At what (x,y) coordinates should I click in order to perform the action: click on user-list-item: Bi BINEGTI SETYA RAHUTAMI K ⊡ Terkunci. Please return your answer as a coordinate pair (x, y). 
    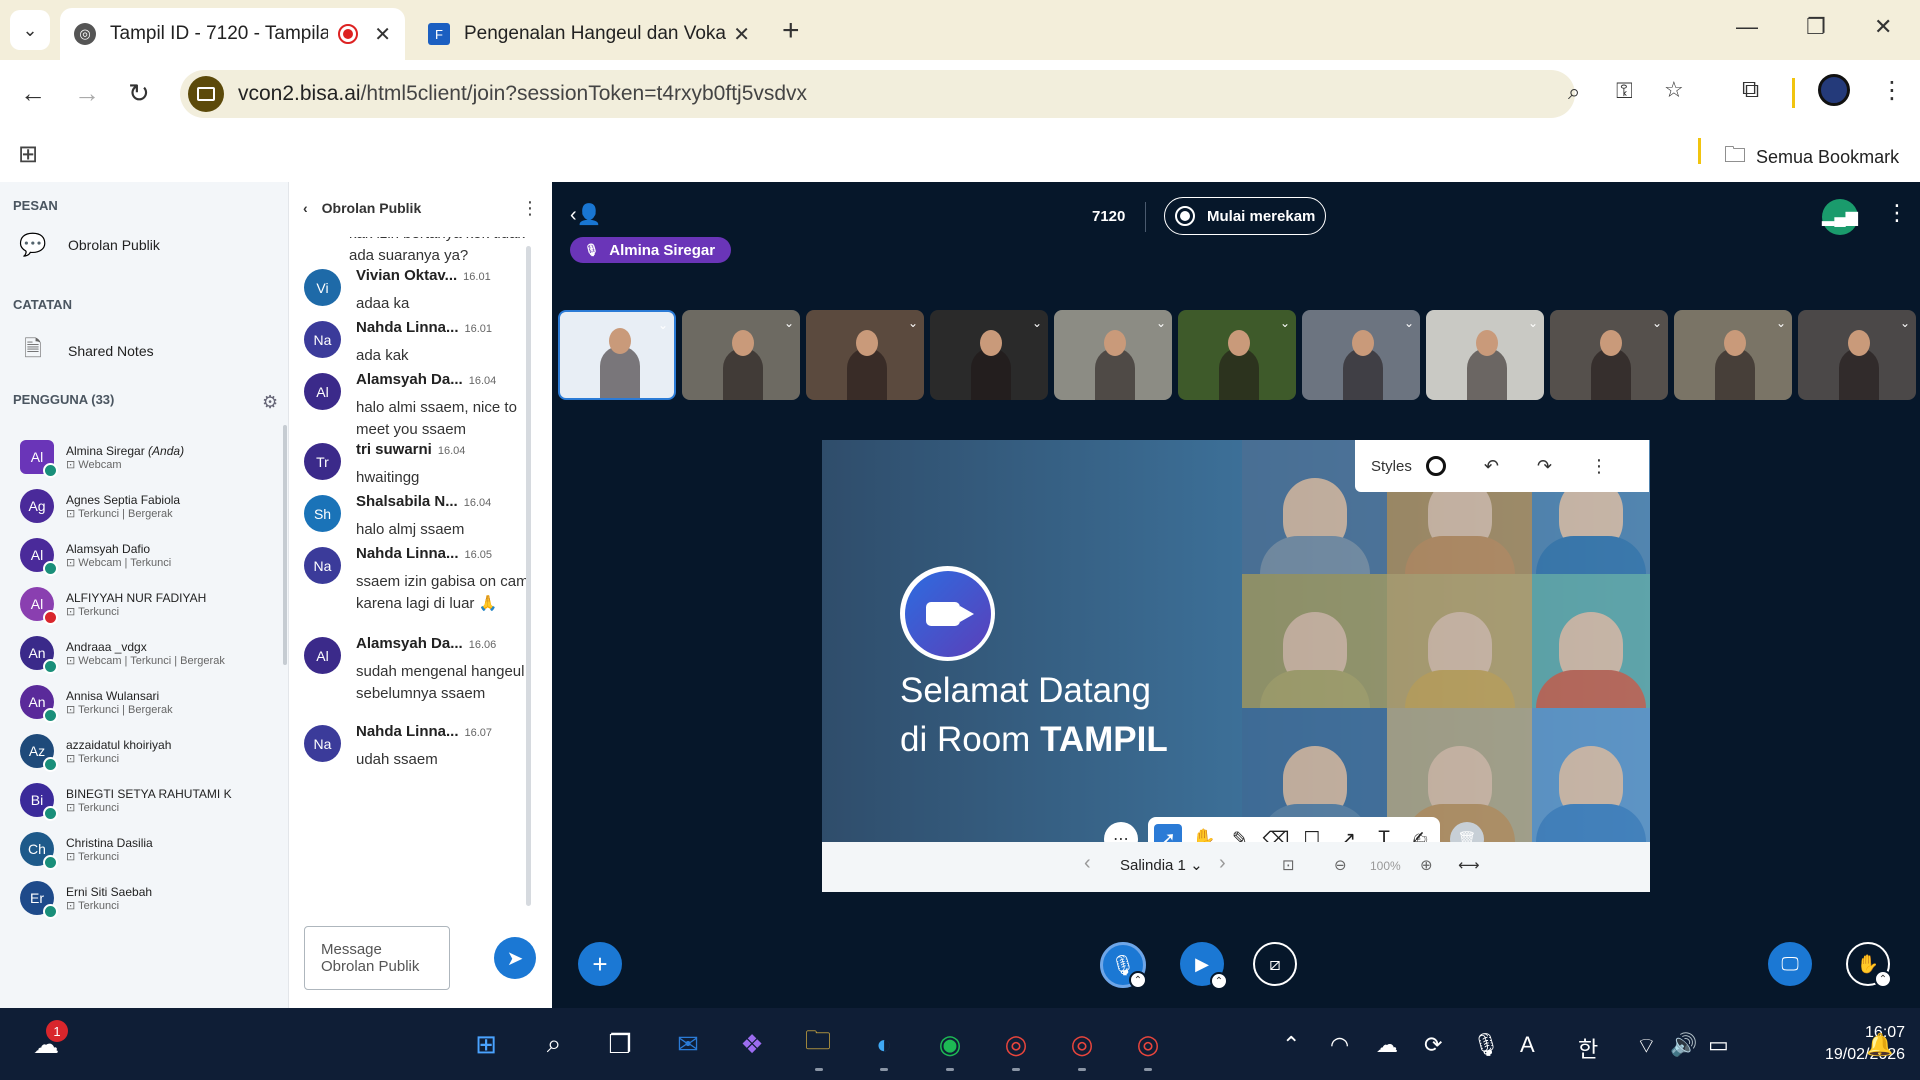
    Looking at the image, I should click on (126, 802).